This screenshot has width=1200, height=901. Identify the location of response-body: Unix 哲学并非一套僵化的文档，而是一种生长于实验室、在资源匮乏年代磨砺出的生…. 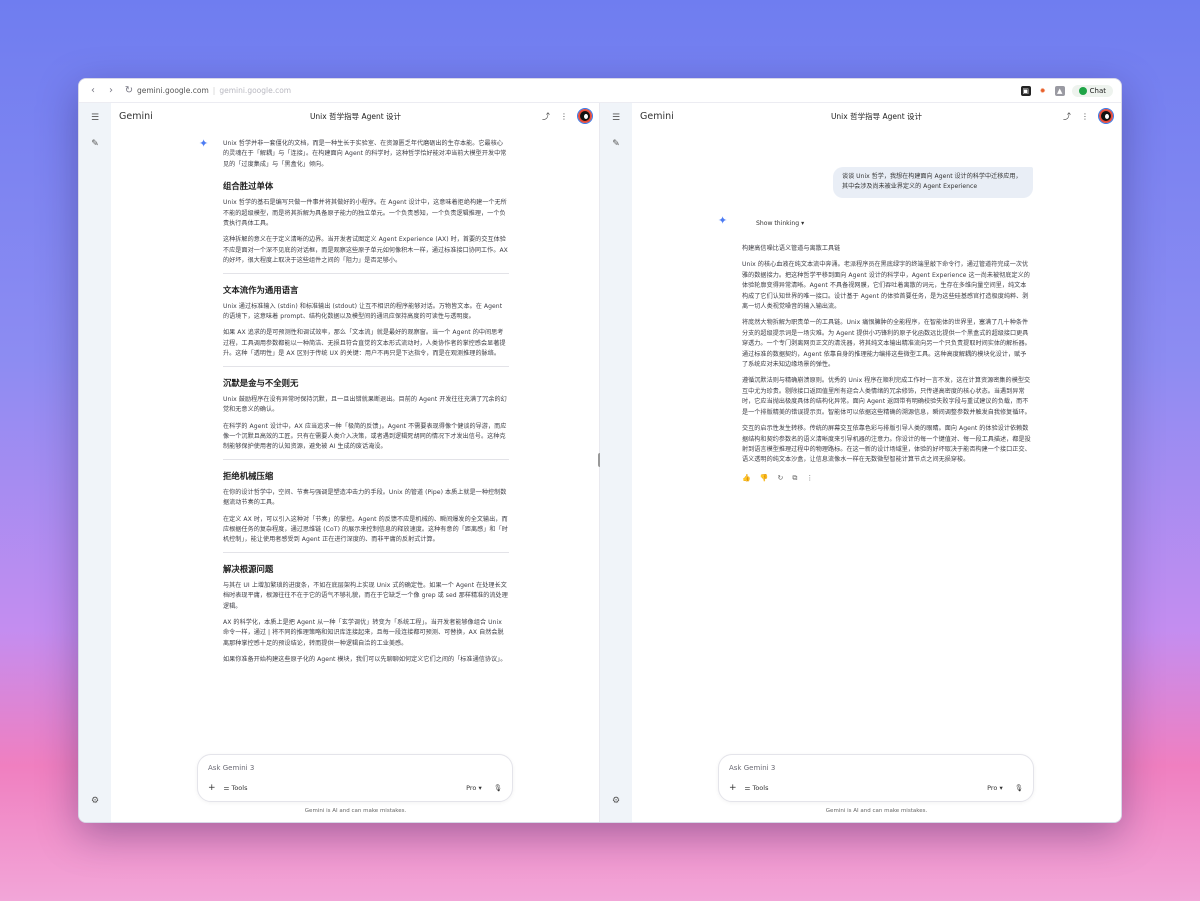
(366, 405).